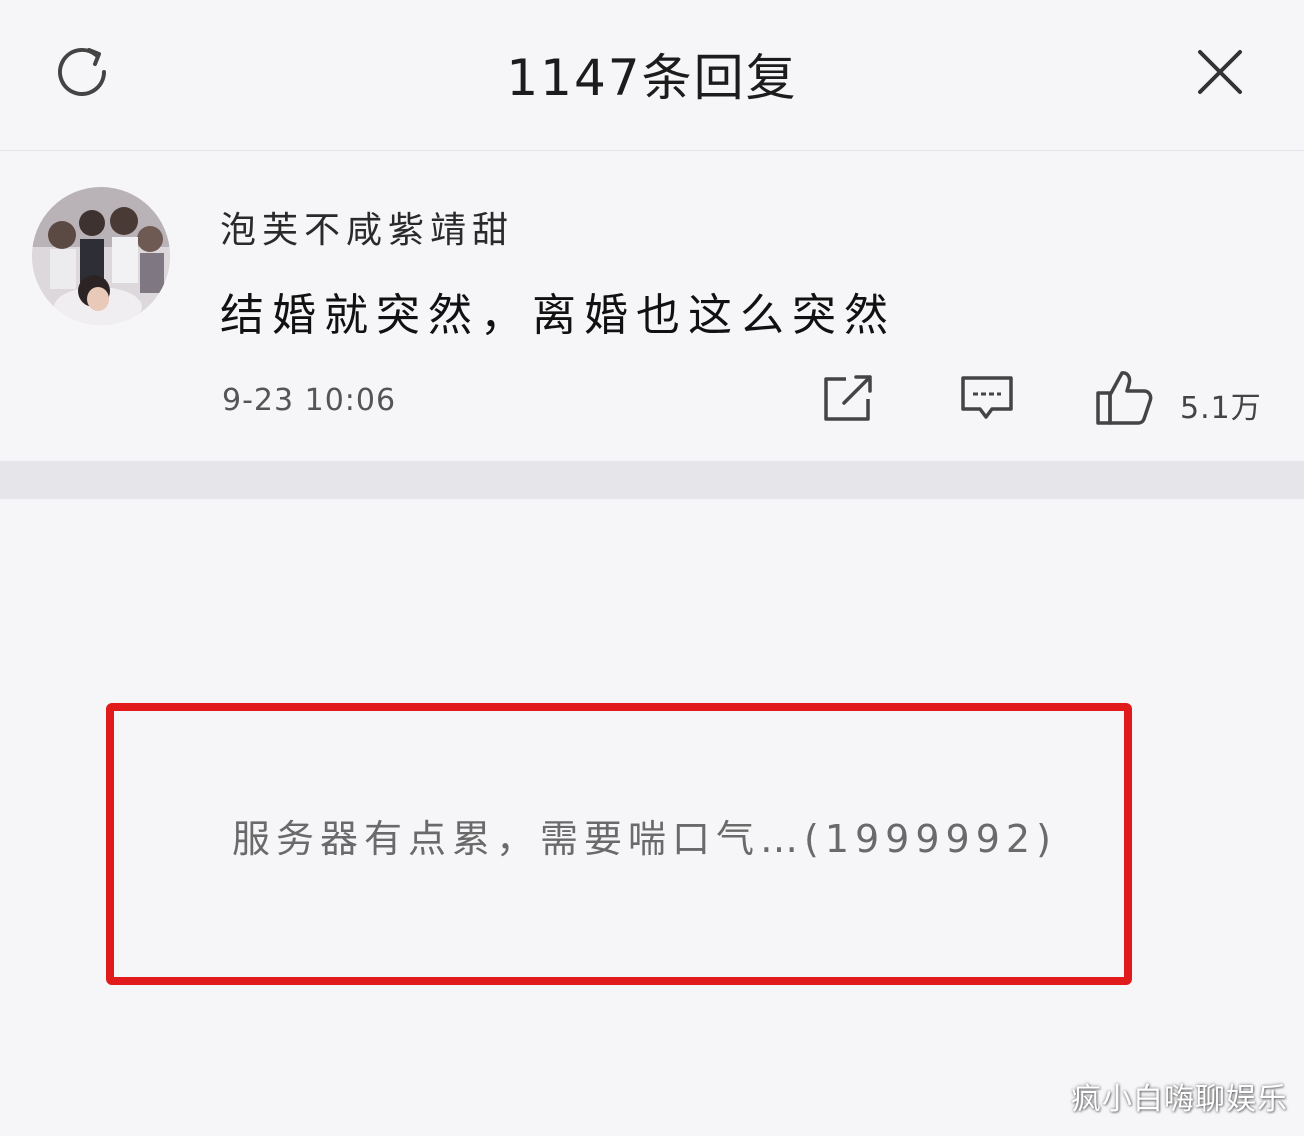 The height and width of the screenshot is (1136, 1304). I want to click on like-count: 5.1万, so click(1221, 408).